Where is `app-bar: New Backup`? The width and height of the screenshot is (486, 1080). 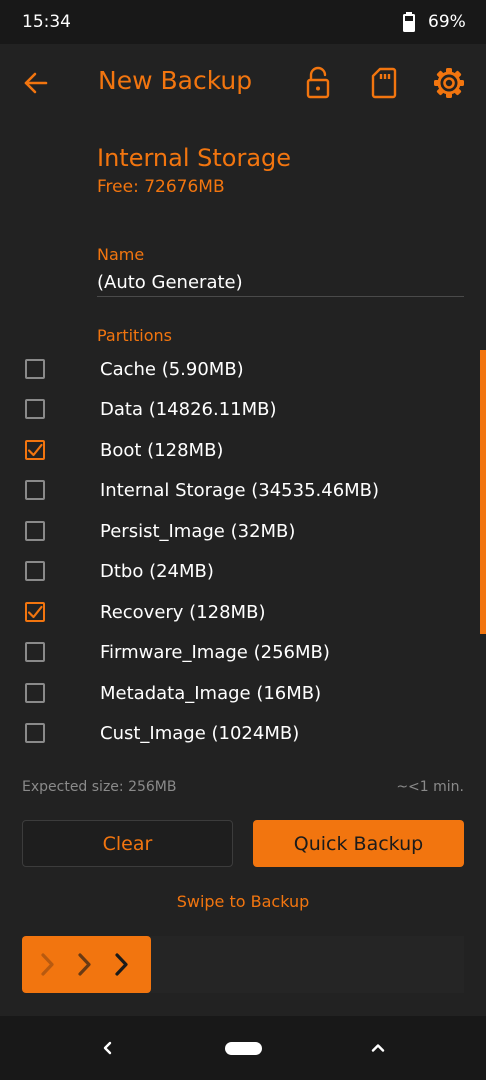
app-bar: New Backup is located at coordinates (243, 83).